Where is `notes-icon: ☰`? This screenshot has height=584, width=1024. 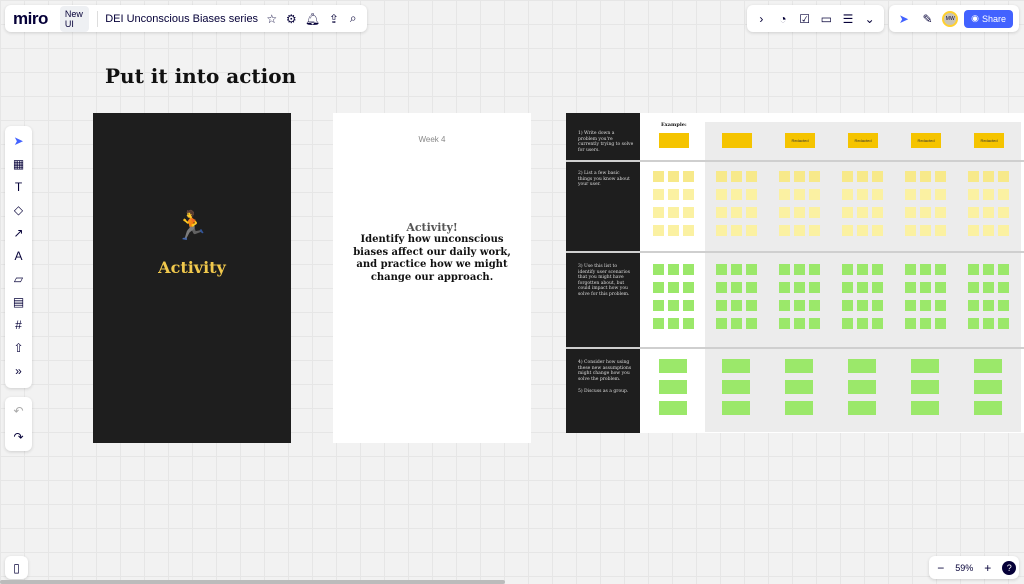 notes-icon: ☰ is located at coordinates (848, 19).